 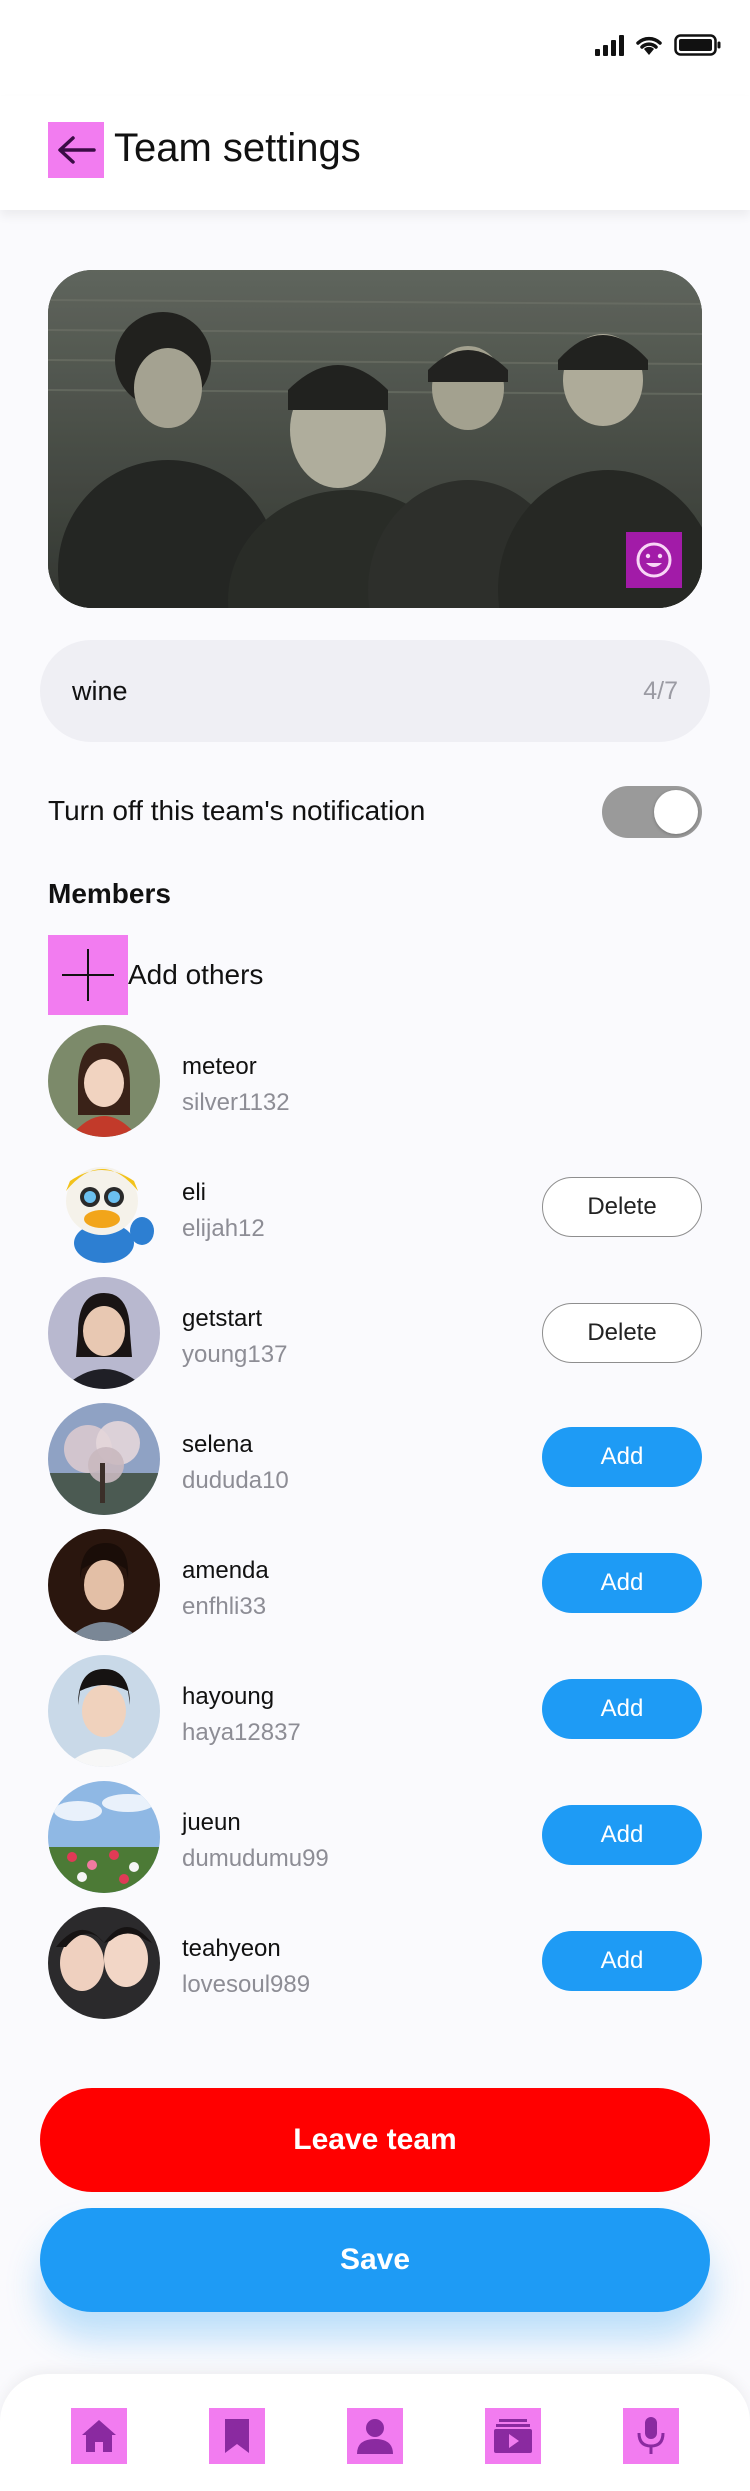 I want to click on member-id: dududa10, so click(x=235, y=1480).